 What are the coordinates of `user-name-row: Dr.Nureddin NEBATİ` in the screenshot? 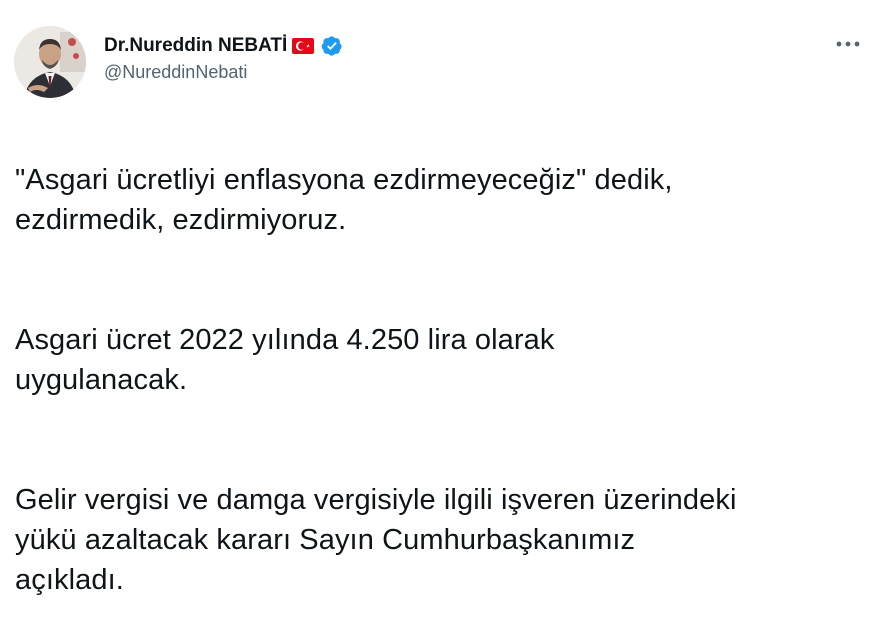 It's located at (223, 46).